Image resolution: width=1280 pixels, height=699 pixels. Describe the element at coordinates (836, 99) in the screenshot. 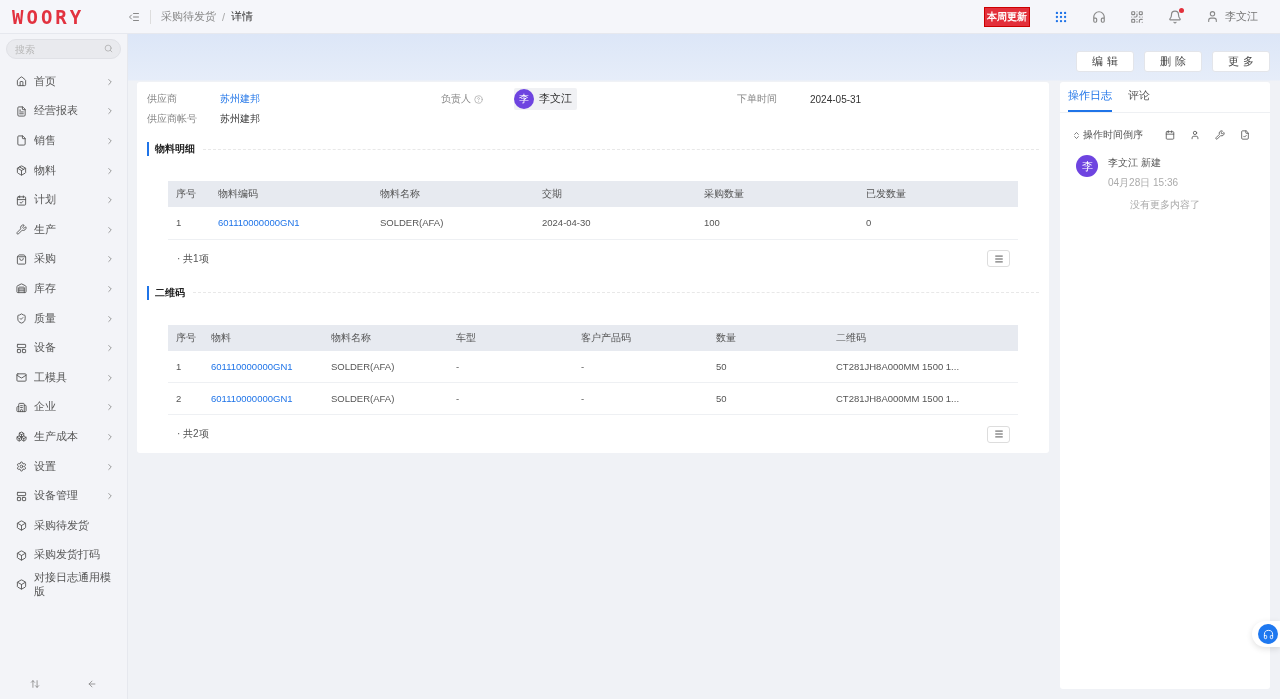

I see `field-value: 2024-05-31` at that location.